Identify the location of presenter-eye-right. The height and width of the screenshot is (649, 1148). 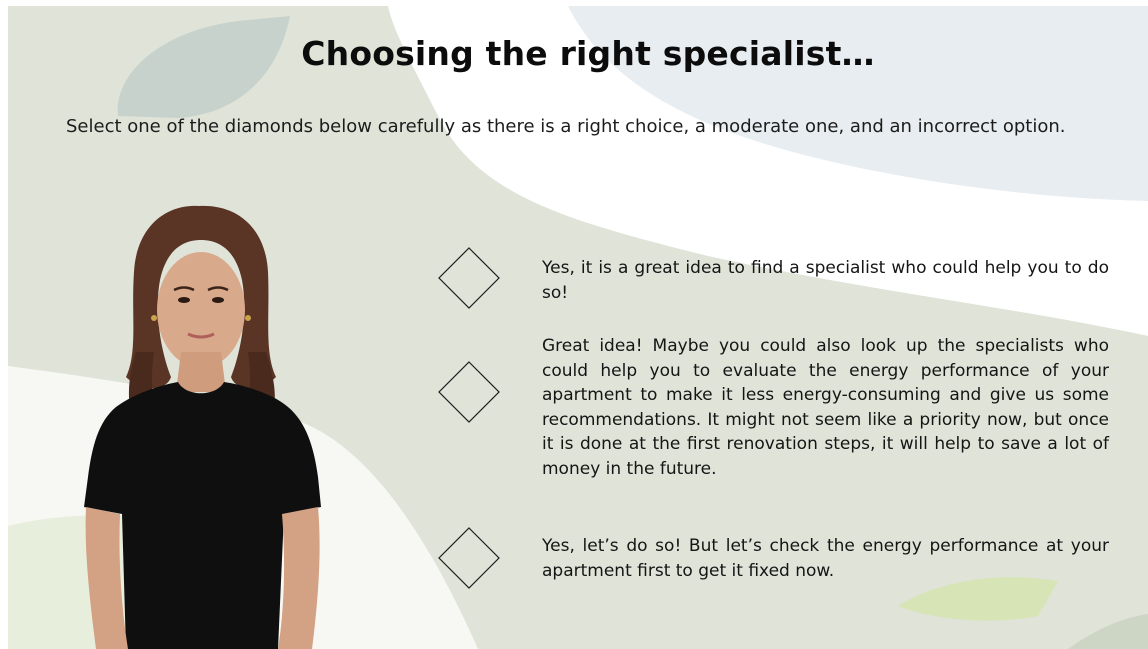
(218, 300).